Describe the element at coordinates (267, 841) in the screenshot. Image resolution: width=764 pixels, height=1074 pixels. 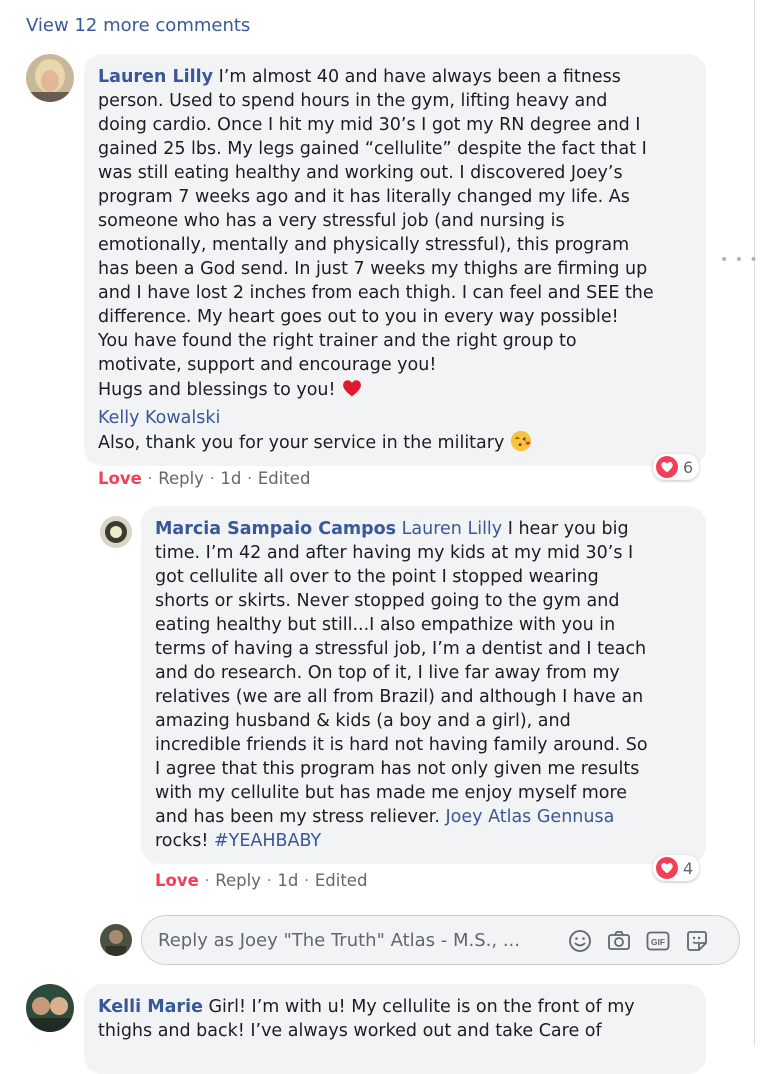
I see `hashtag-link: #YEAHBABY` at that location.